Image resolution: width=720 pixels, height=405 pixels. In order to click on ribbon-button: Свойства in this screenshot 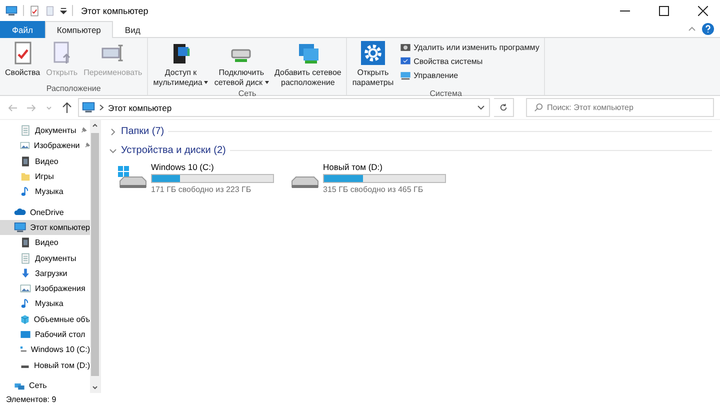, I will do `click(22, 61)`.